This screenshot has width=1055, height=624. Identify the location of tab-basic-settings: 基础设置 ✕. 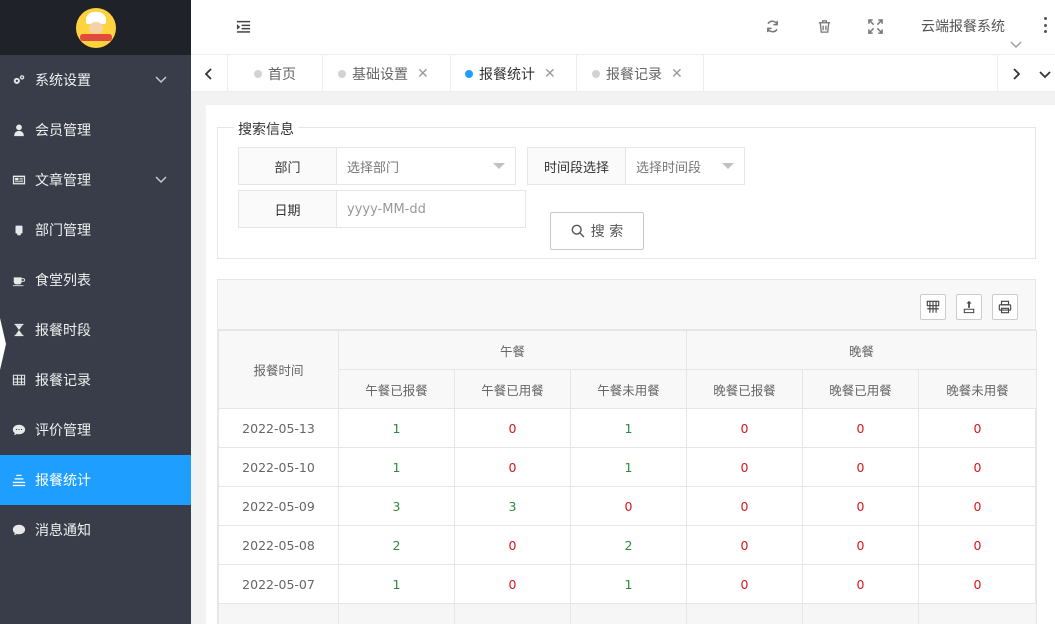
(387, 73).